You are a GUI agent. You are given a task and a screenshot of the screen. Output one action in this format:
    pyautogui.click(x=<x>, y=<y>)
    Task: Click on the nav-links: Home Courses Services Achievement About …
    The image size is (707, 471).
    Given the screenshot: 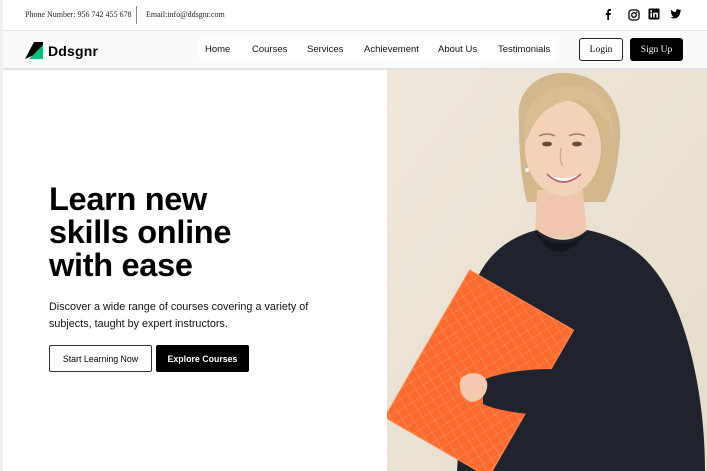 What is the action you would take?
    pyautogui.click(x=378, y=50)
    